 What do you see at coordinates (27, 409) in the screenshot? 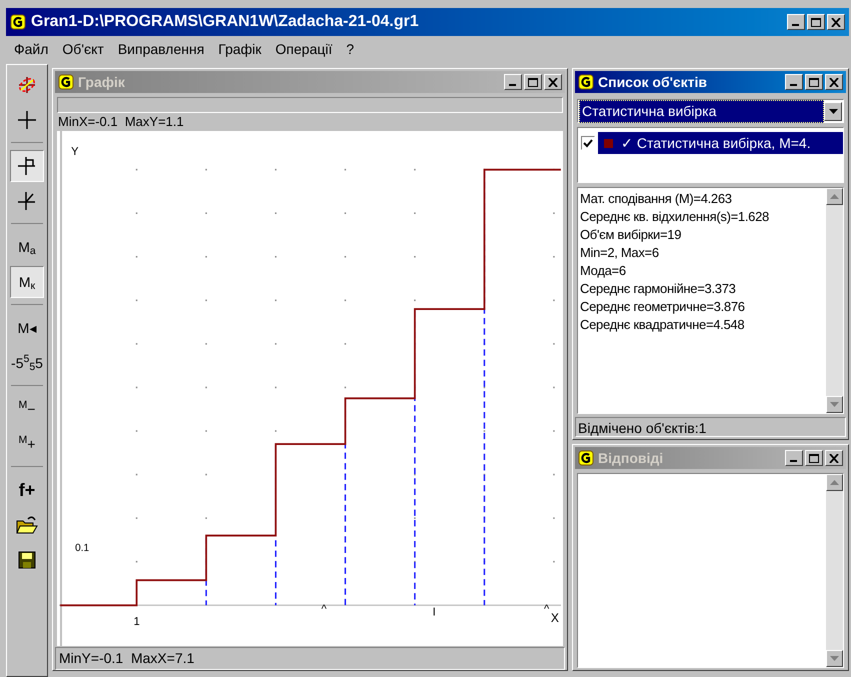
I see `tool-button: $^{M}$−` at bounding box center [27, 409].